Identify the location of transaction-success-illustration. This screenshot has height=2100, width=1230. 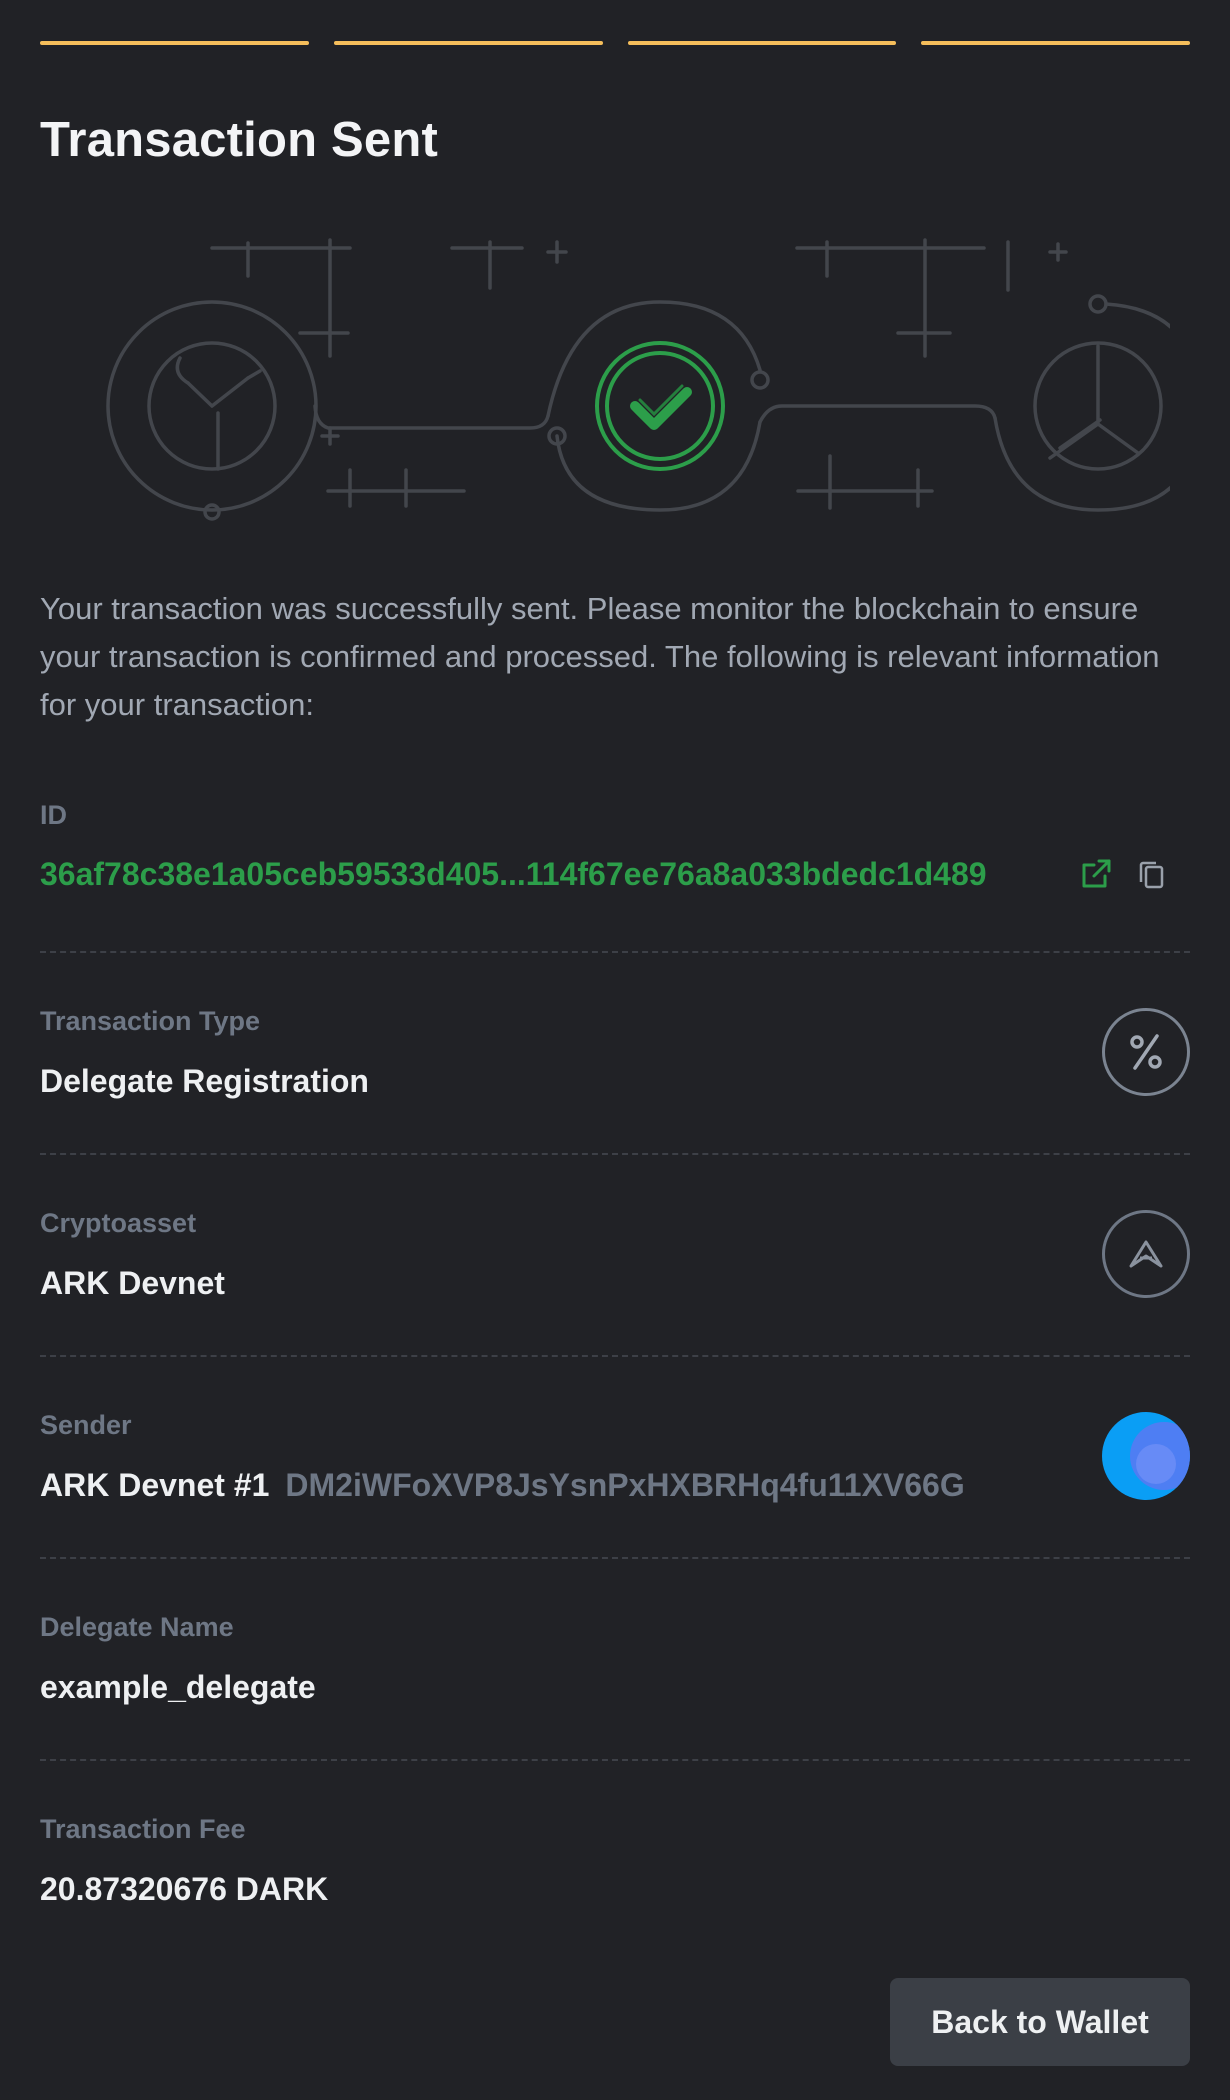
(638, 379).